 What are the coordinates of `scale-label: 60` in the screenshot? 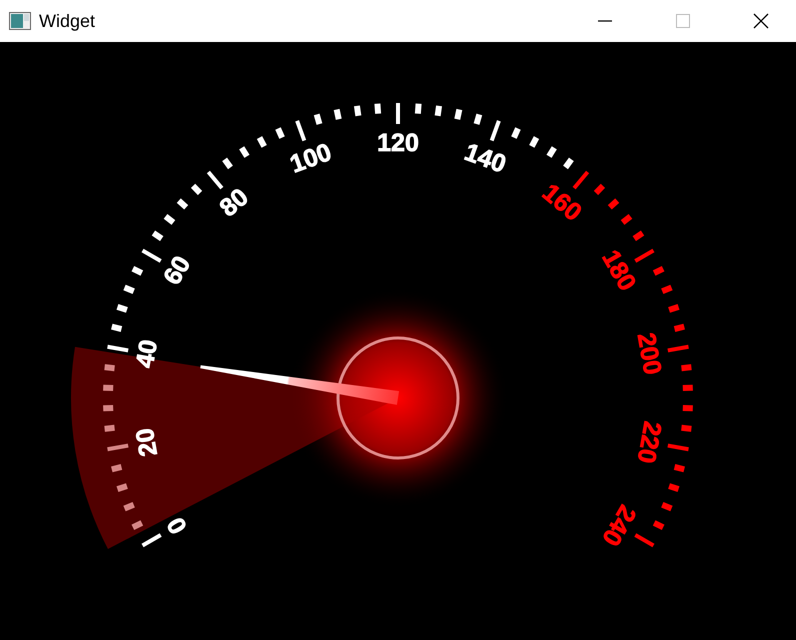 It's located at (177, 270).